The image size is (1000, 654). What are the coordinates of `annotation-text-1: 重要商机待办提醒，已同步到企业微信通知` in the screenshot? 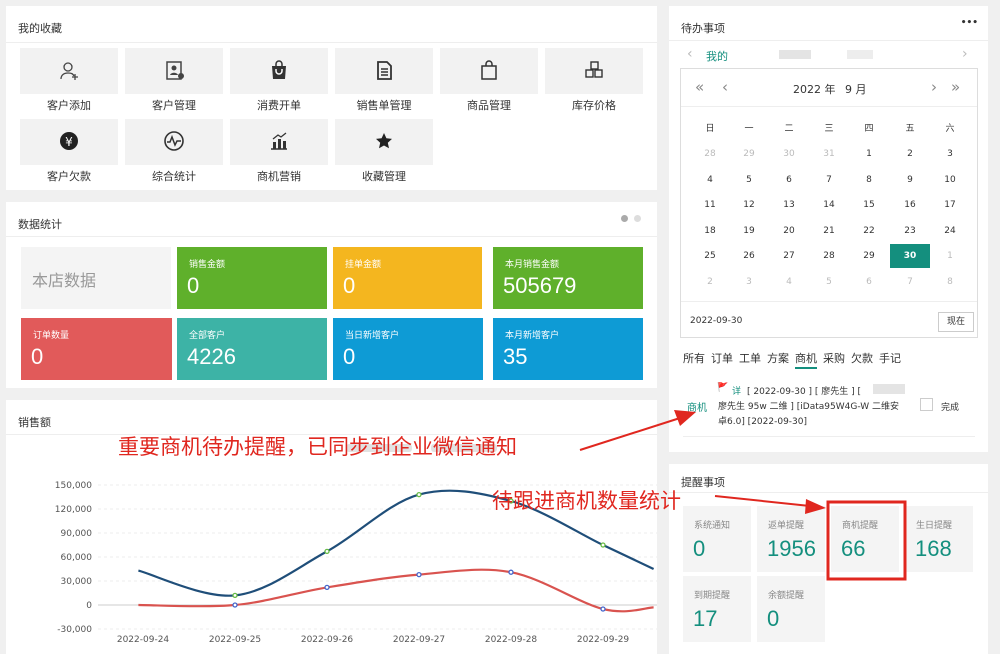 It's located at (317, 447).